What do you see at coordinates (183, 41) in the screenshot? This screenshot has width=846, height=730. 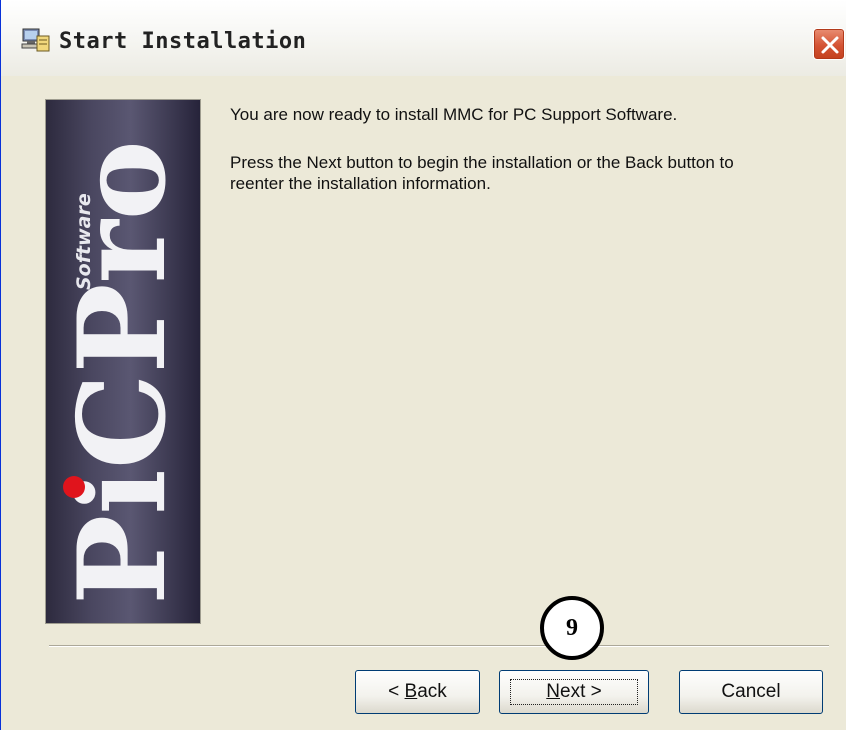 I see `window-title: Start Installation` at bounding box center [183, 41].